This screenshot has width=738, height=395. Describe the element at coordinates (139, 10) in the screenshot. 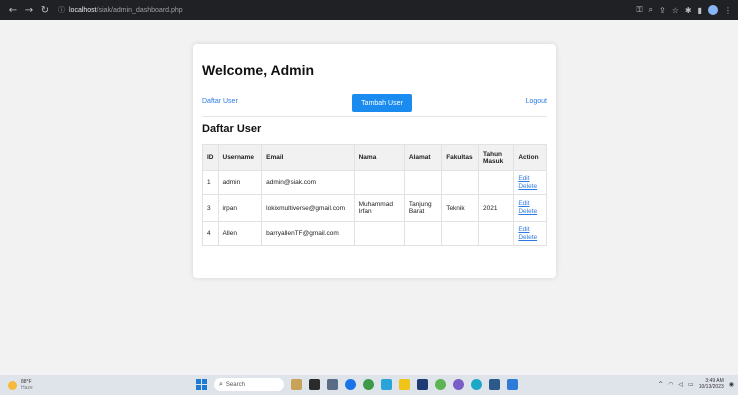

I see `url-path: /siak/admin_dashboard.php` at that location.